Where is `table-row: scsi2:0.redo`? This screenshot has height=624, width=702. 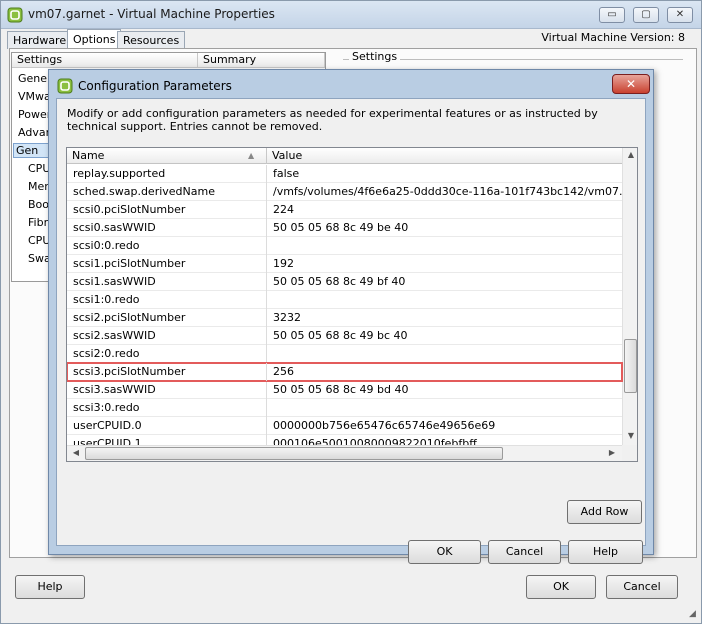
table-row: scsi2:0.redo is located at coordinates (344, 354).